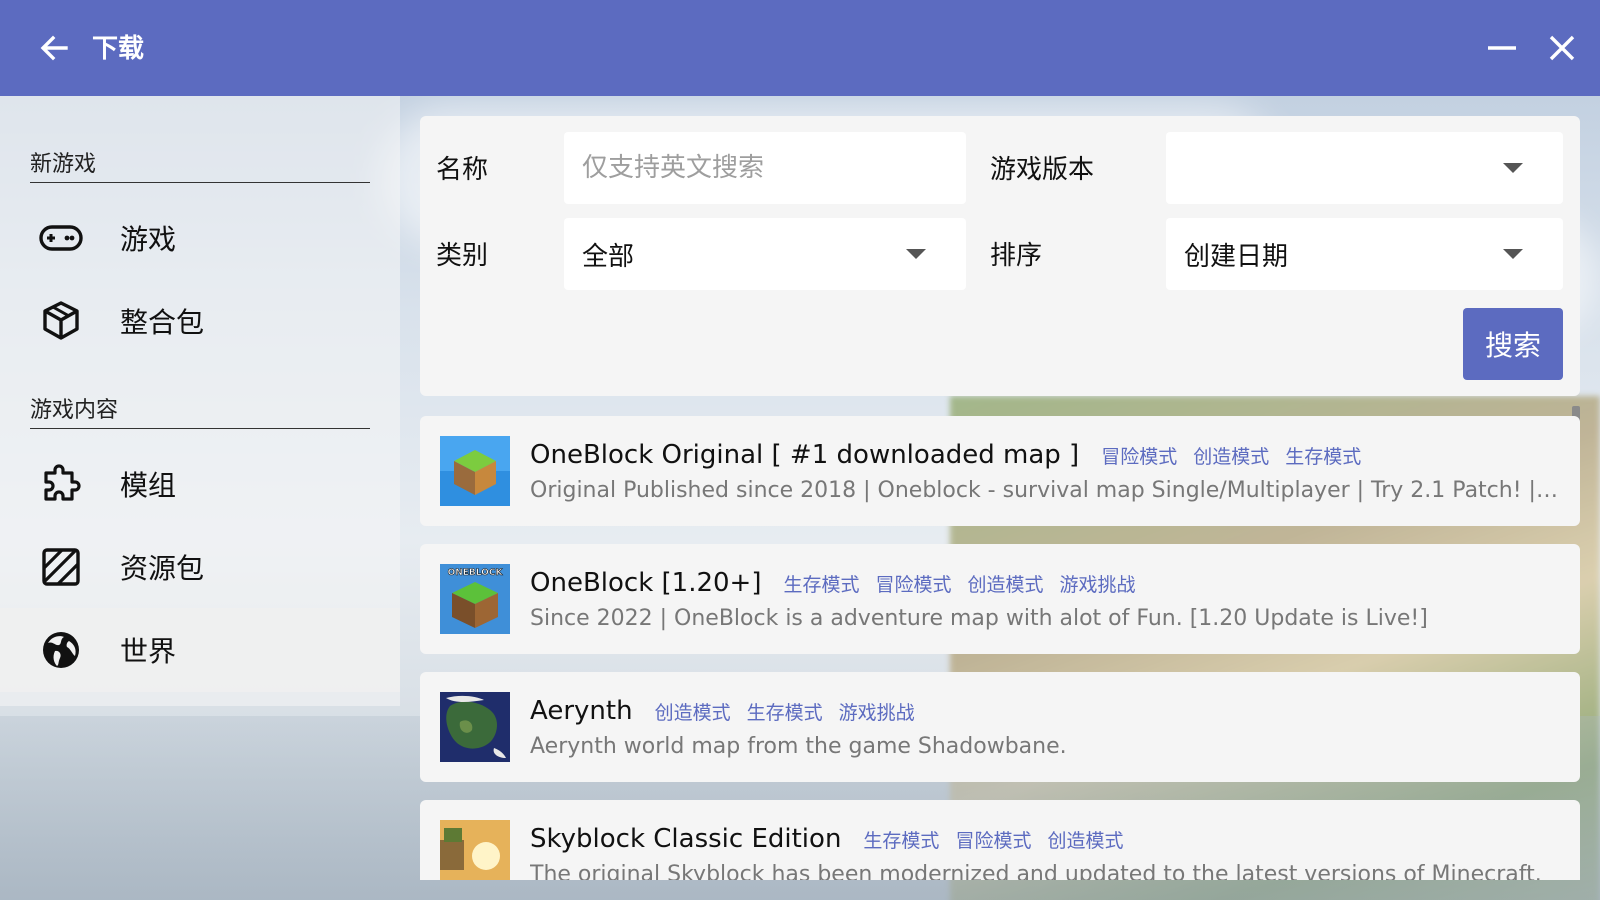 This screenshot has height=900, width=1600. What do you see at coordinates (148, 651) in the screenshot?
I see `sidebar-item-label: 世界` at bounding box center [148, 651].